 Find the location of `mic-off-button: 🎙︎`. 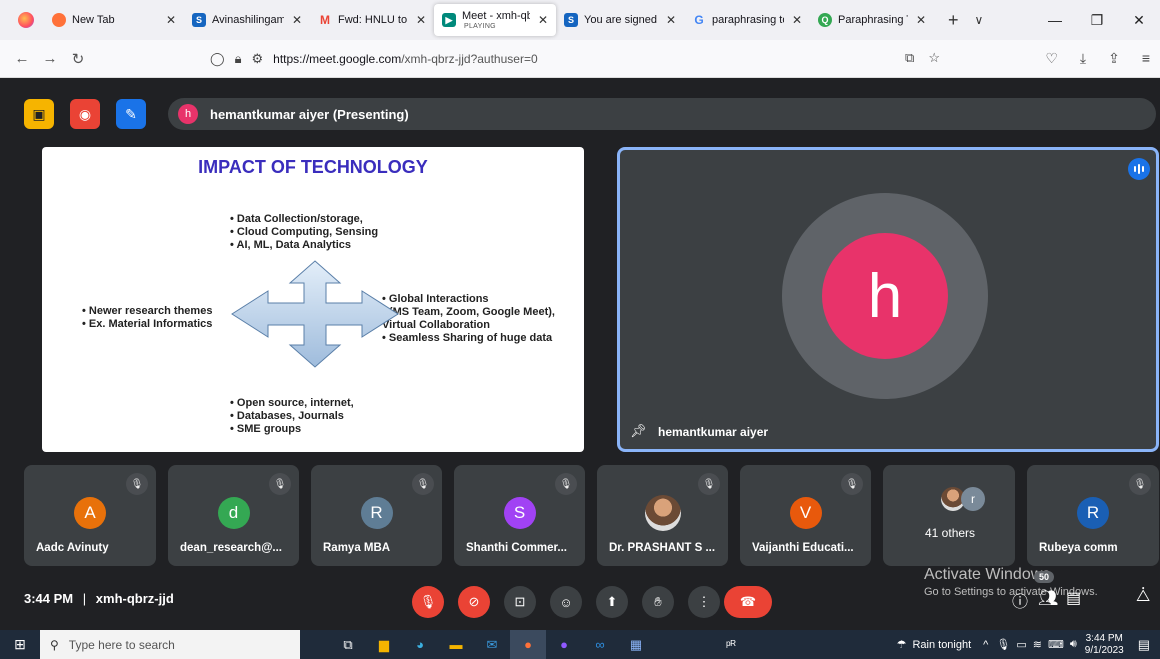

mic-off-button: 🎙︎ is located at coordinates (428, 602).